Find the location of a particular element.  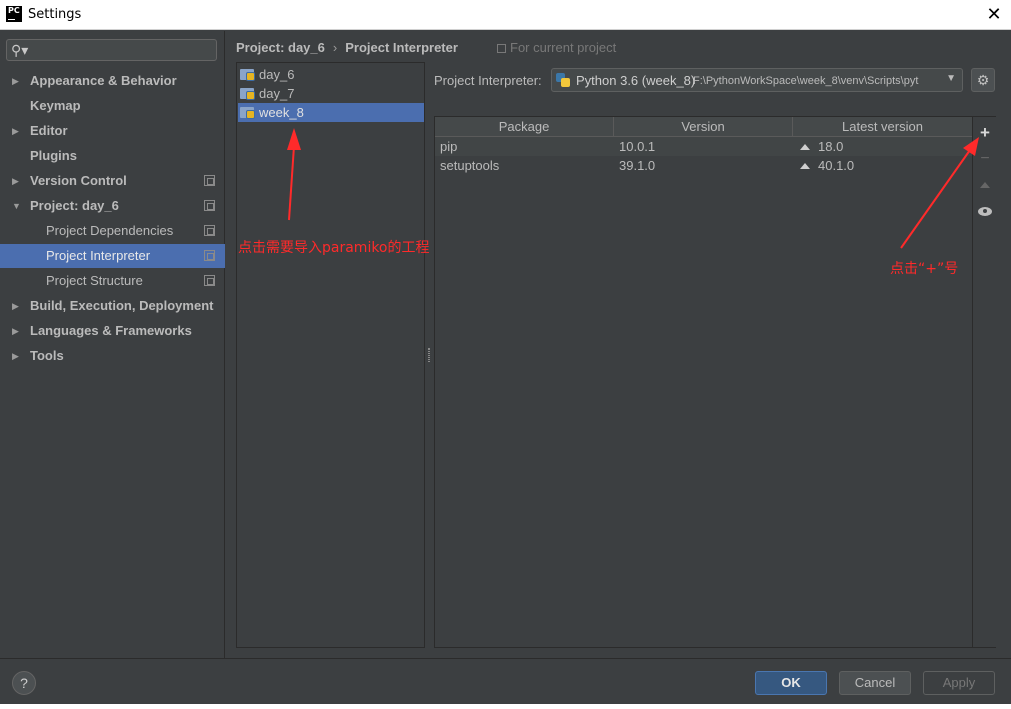

sidebar-item-label: Editor is located at coordinates (49, 130).